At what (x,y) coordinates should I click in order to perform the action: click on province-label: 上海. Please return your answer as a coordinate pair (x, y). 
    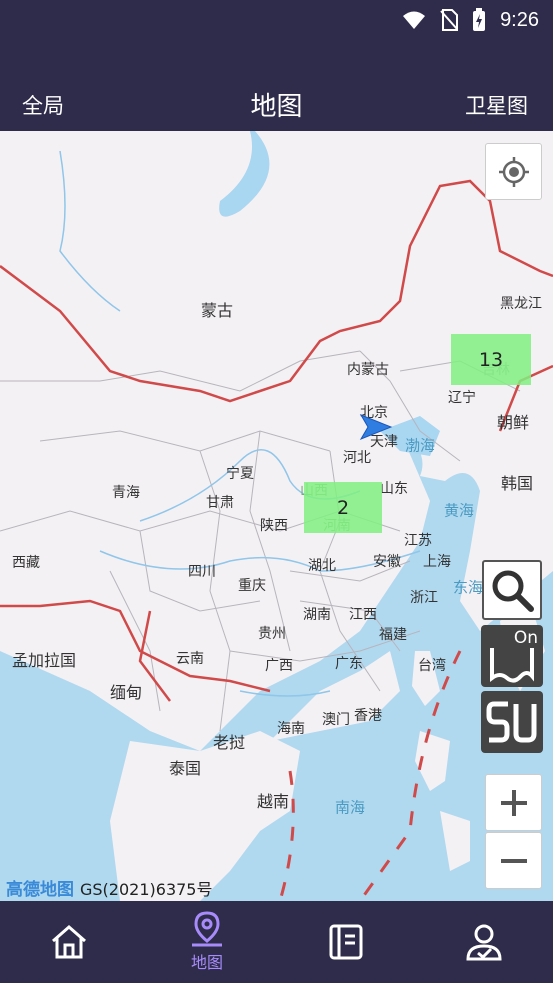
    Looking at the image, I should click on (437, 562).